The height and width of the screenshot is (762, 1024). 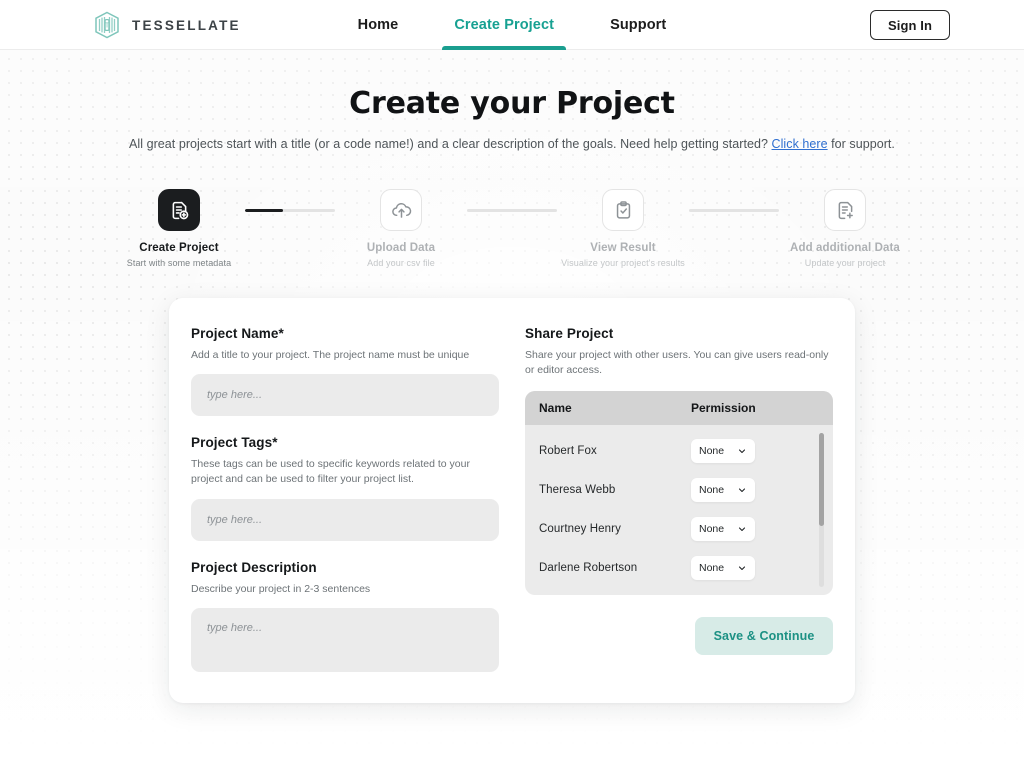 I want to click on project-description-label: Project Description, so click(x=254, y=567).